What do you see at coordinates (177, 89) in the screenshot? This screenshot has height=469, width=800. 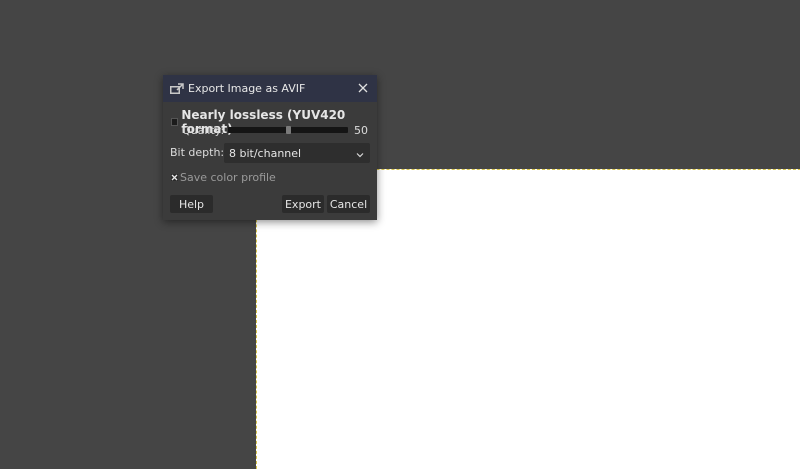 I see `export-image-icon` at bounding box center [177, 89].